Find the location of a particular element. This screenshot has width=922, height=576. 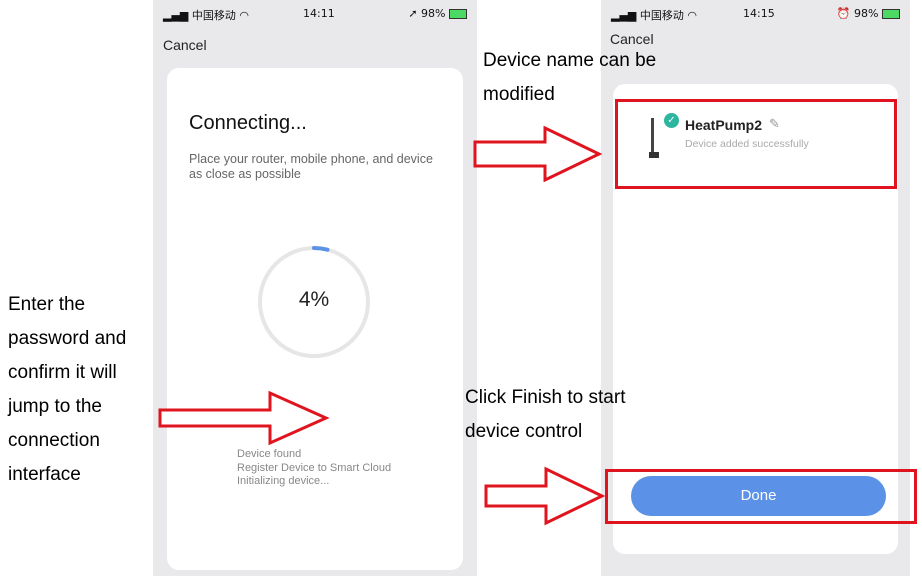

battery-indicator: ➚ 98% is located at coordinates (437, 13).